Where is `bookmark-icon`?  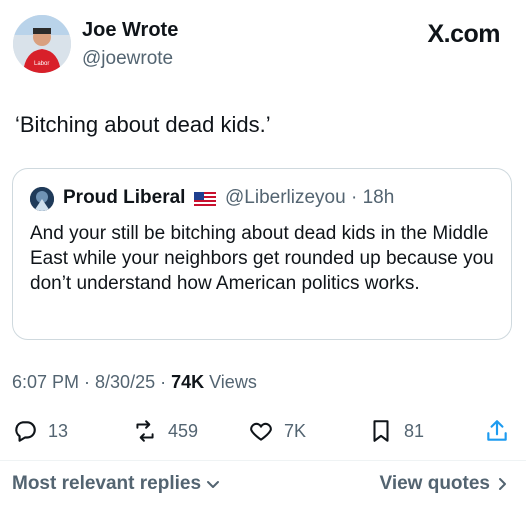 bookmark-icon is located at coordinates (381, 431).